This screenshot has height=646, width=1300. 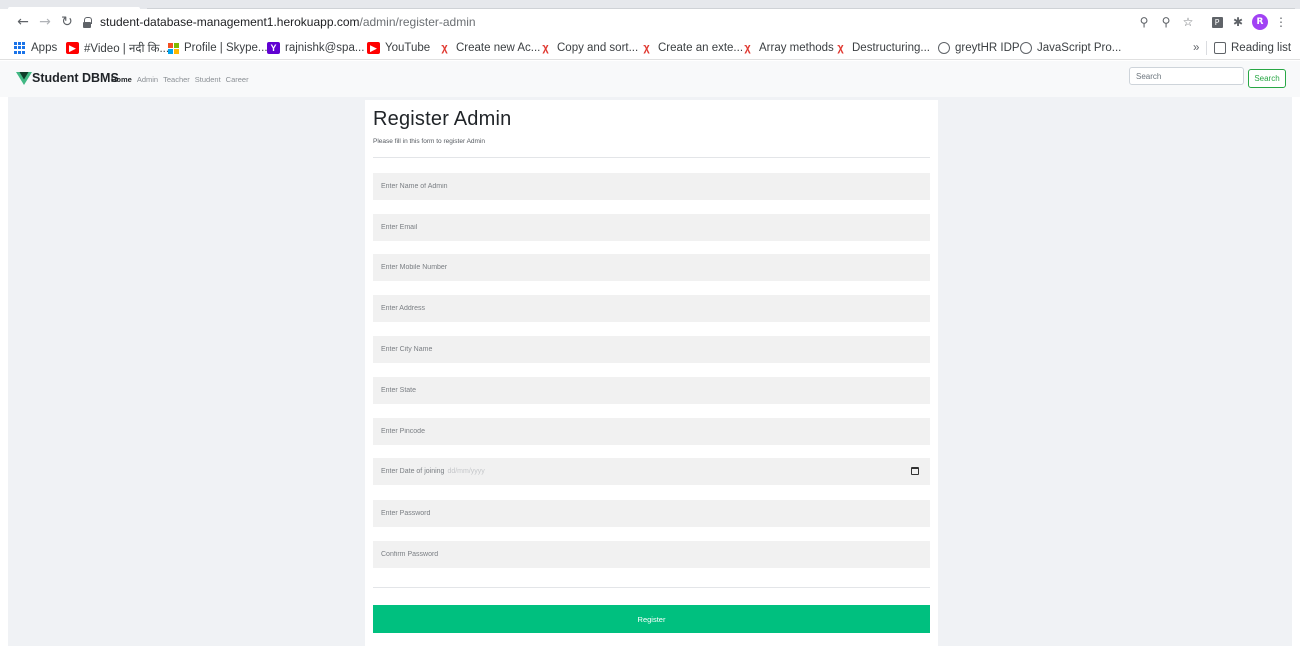 What do you see at coordinates (1144, 22) in the screenshot?
I see `key-icon: ⚲` at bounding box center [1144, 22].